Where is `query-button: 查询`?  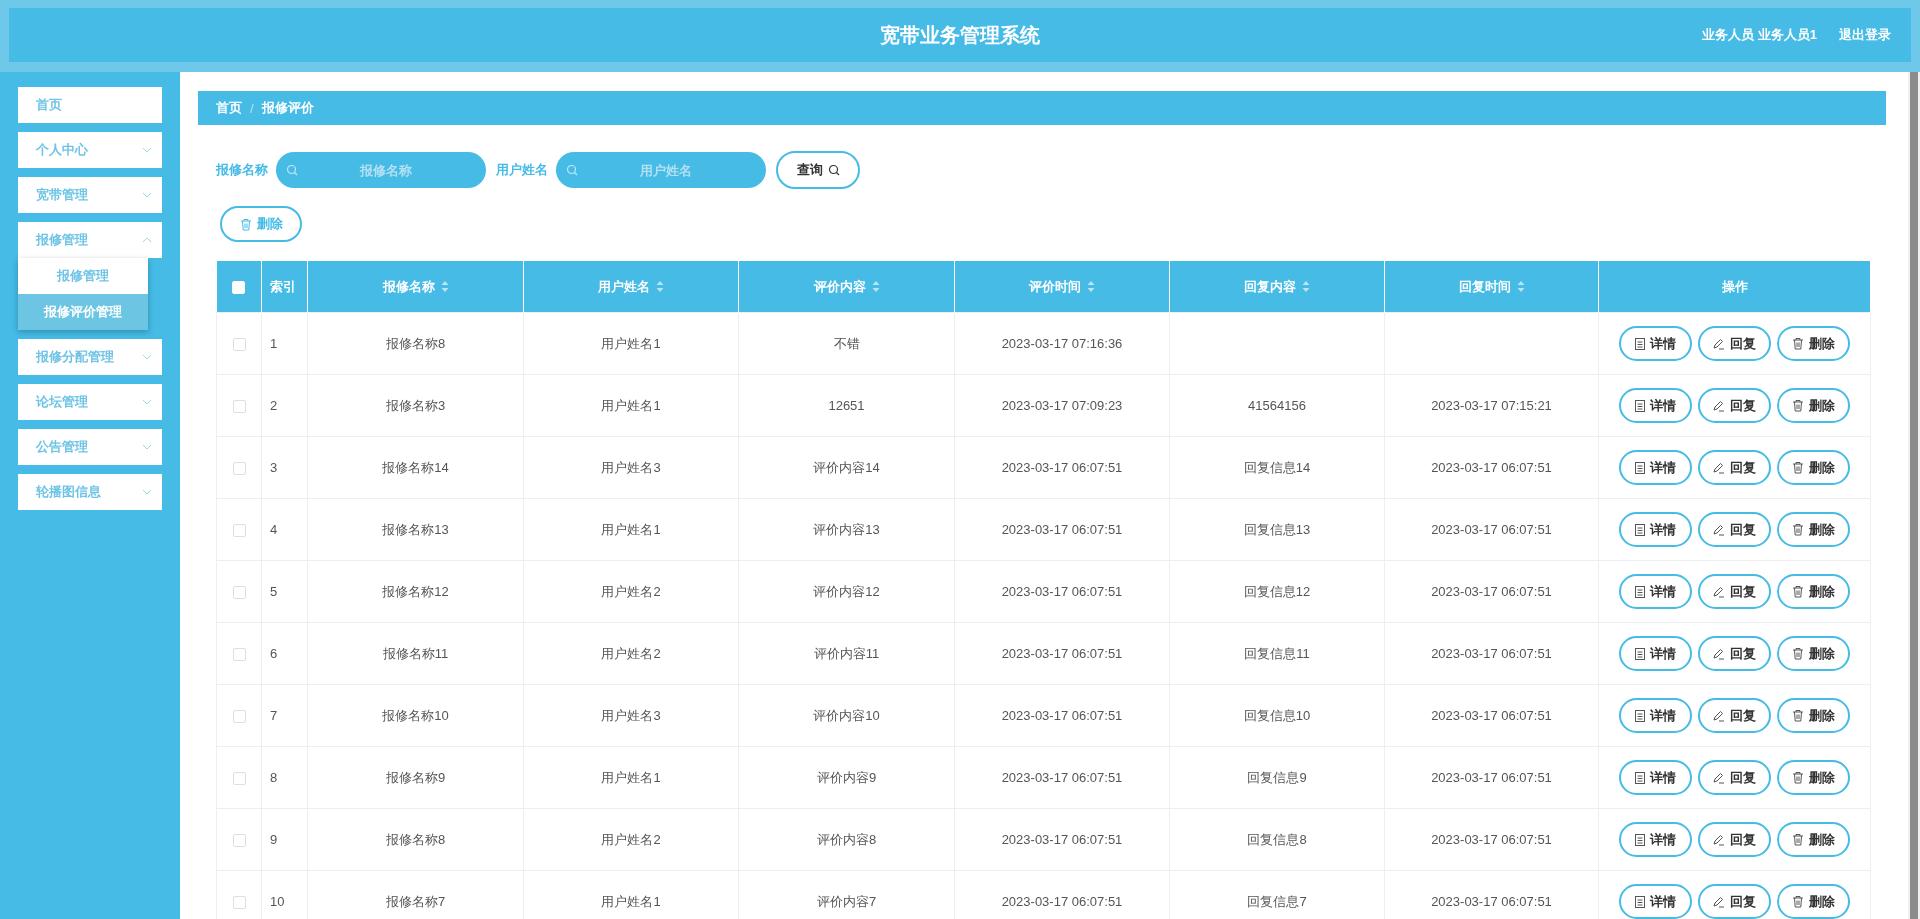
query-button: 查询 is located at coordinates (818, 170).